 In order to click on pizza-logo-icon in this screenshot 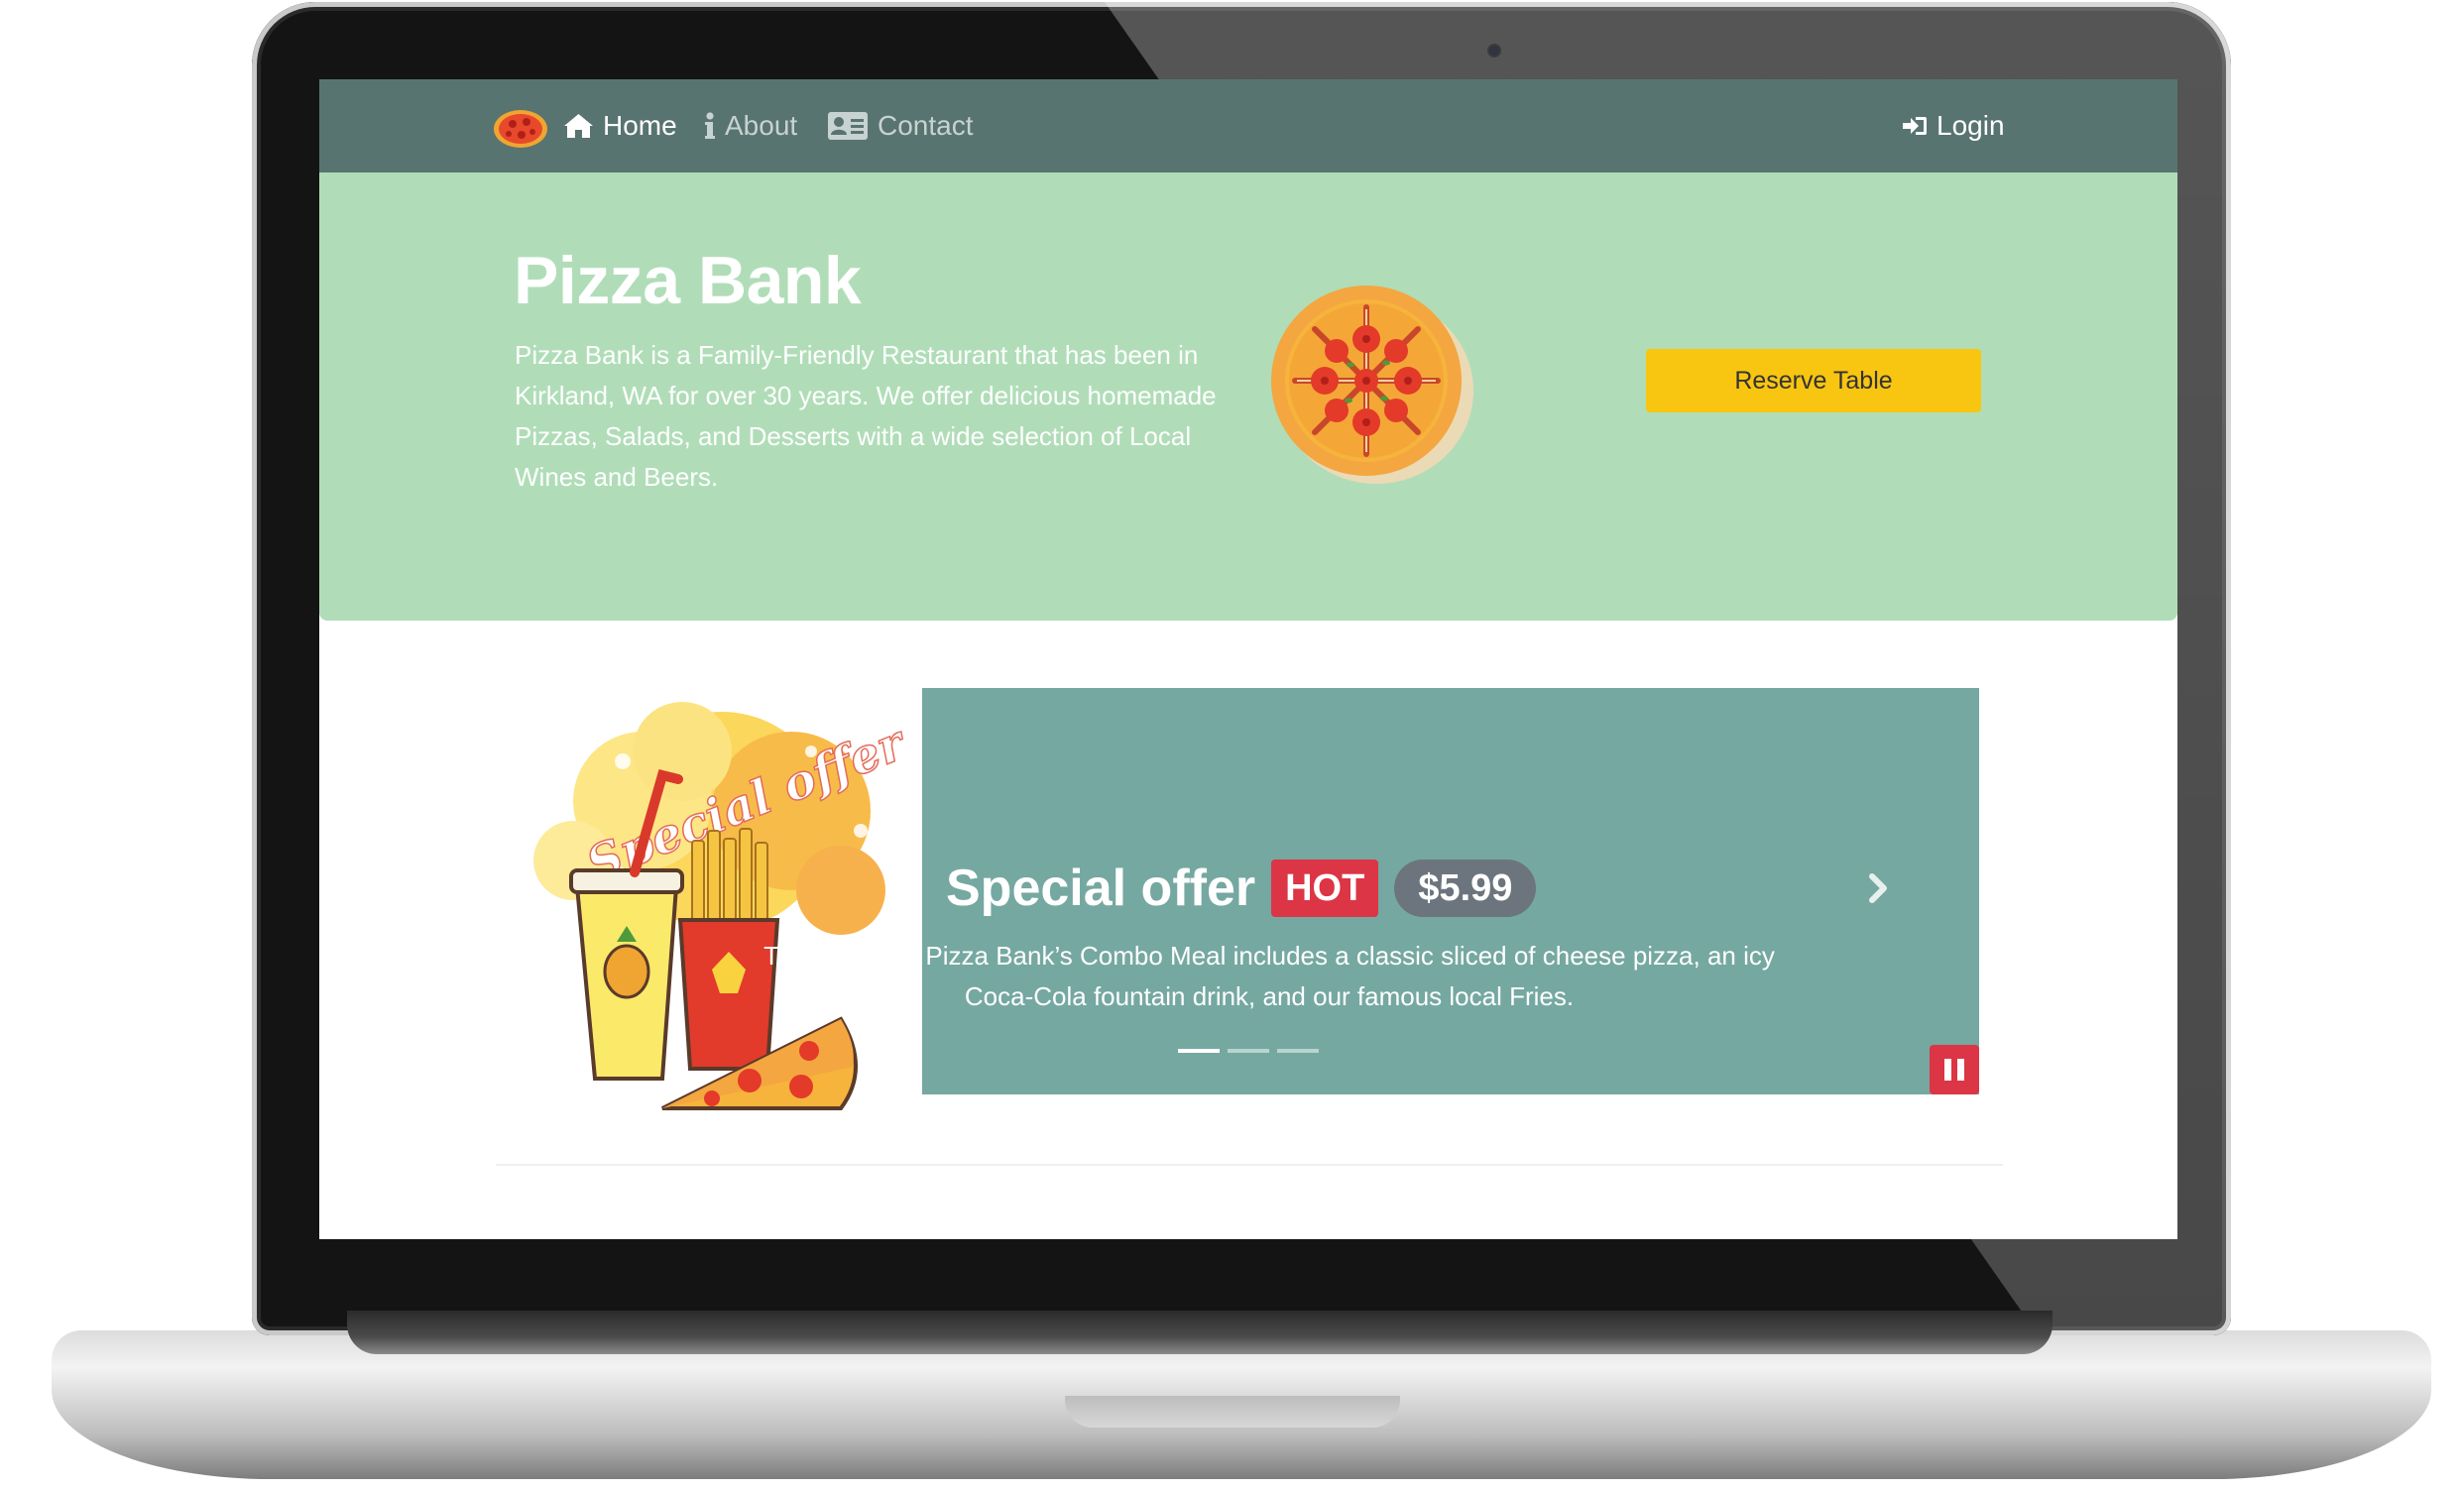, I will do `click(520, 129)`.